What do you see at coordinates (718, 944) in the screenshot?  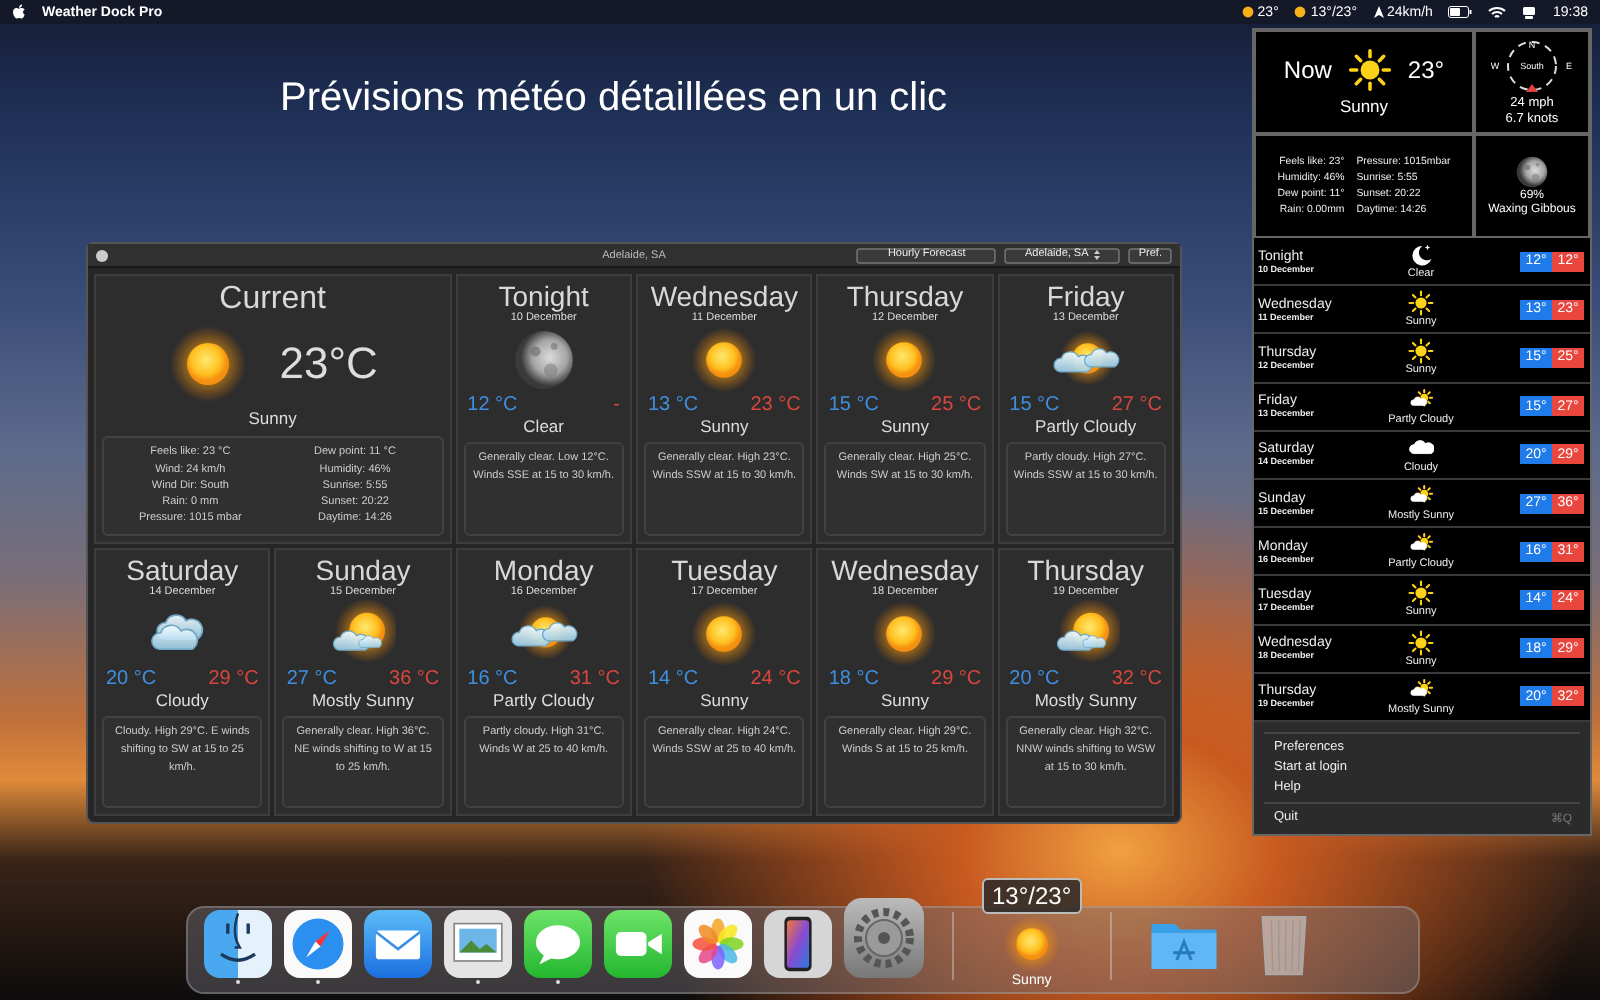 I see `flower-icon` at bounding box center [718, 944].